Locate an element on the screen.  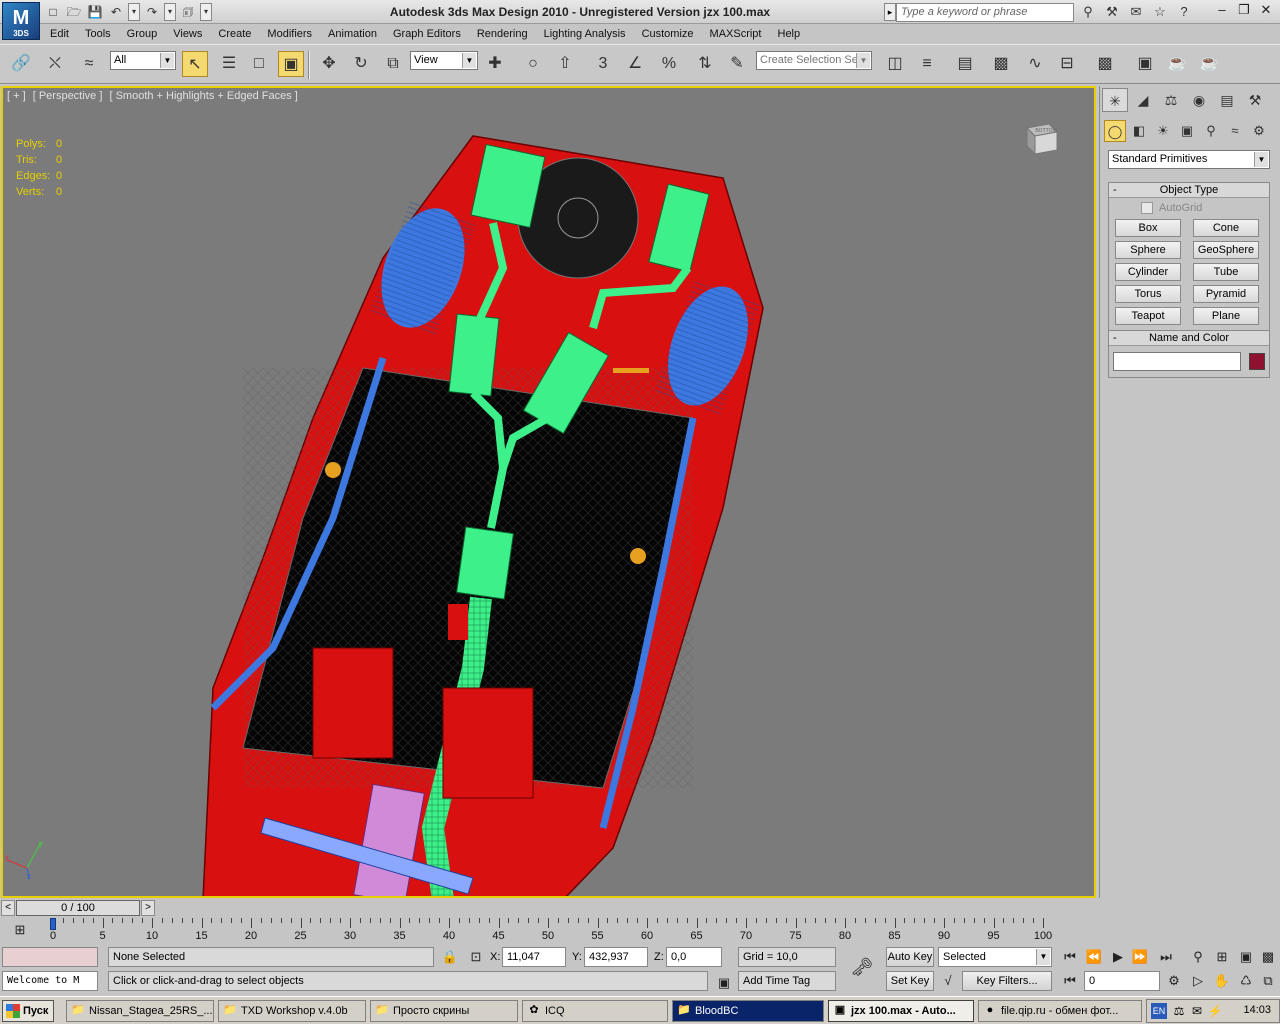
close-icon: ✕ is located at coordinates (1266, 11).